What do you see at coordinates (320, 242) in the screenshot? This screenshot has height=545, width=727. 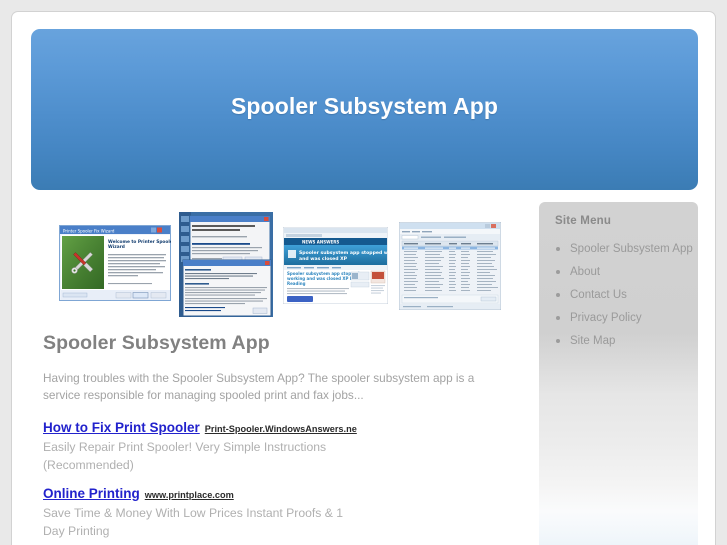 I see `svg-text: NEWS ANSWERS` at bounding box center [320, 242].